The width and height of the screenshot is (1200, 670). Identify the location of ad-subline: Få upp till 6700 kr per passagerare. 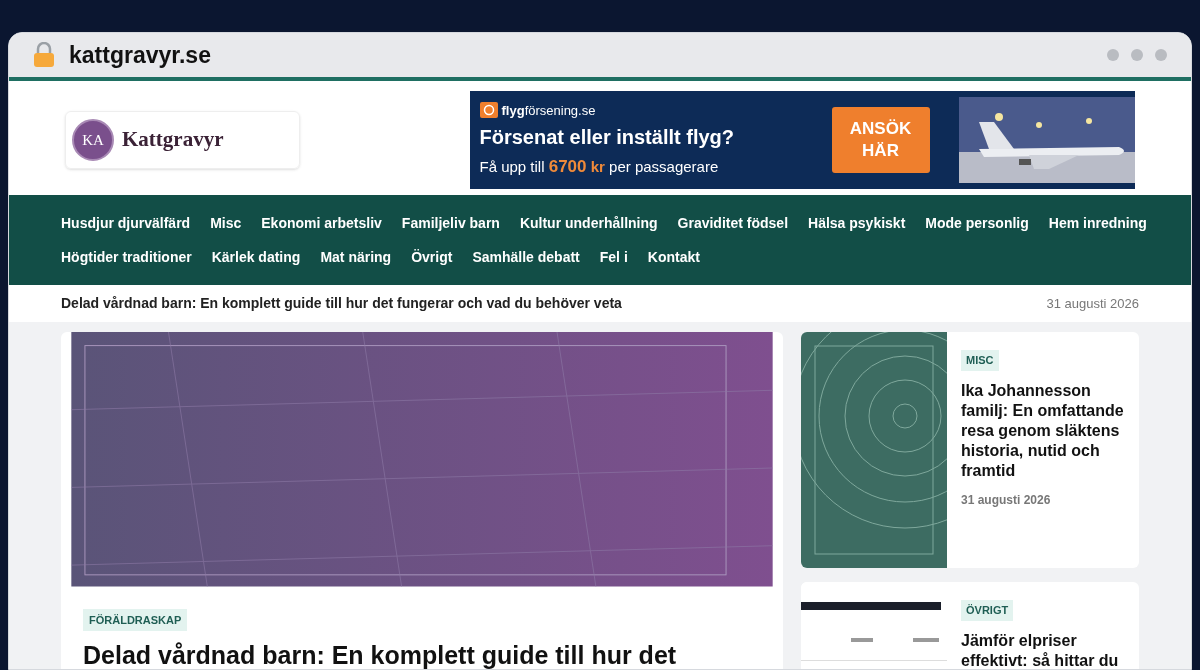
(599, 167).